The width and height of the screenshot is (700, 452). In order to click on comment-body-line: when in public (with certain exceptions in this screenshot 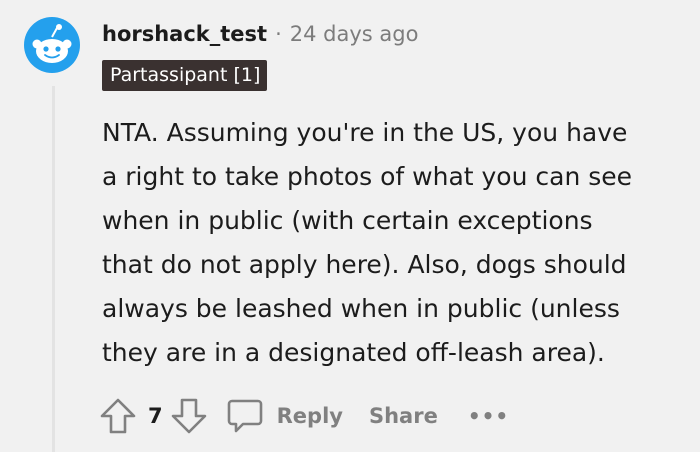, I will do `click(347, 220)`.